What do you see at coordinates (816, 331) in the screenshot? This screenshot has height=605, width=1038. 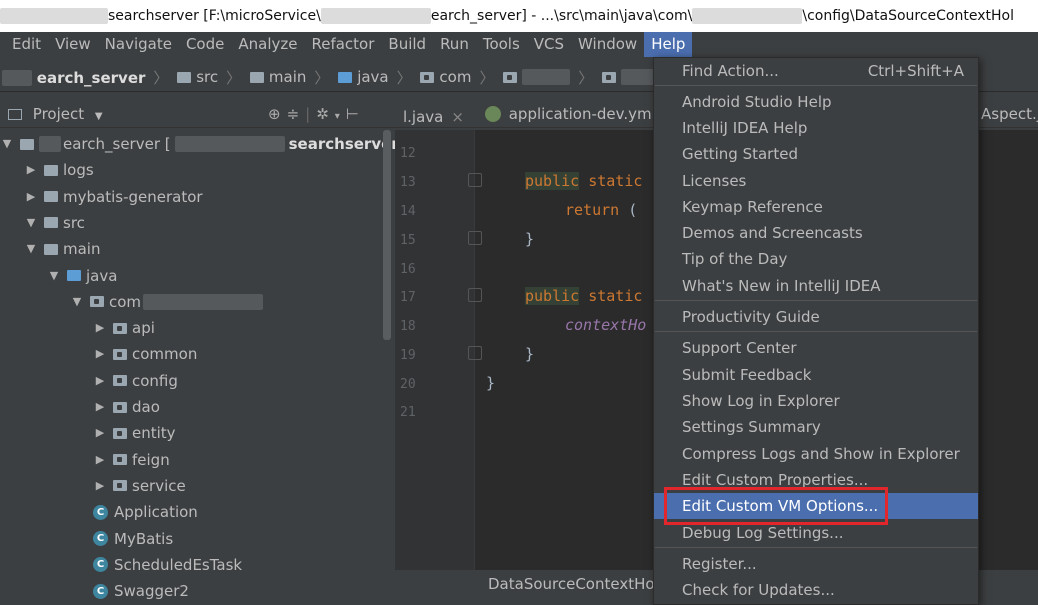 I see `menu-separator` at bounding box center [816, 331].